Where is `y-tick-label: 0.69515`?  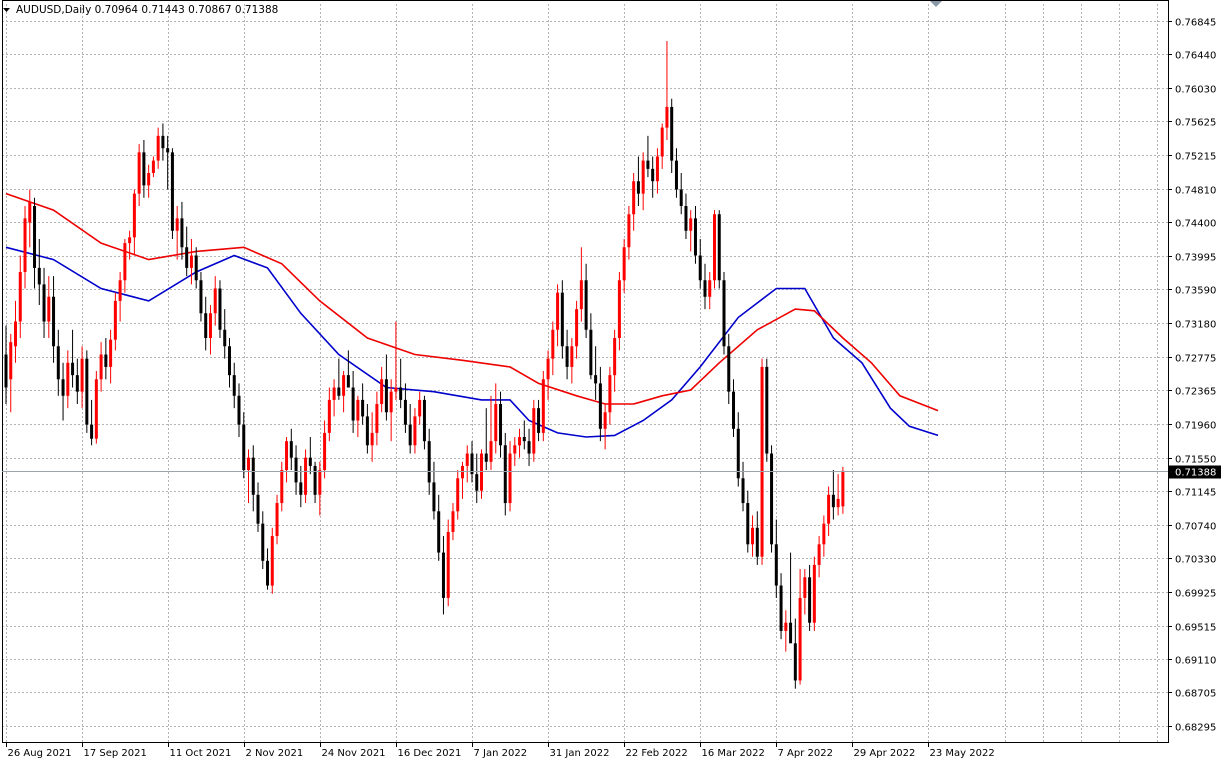 y-tick-label: 0.69515 is located at coordinates (1195, 628).